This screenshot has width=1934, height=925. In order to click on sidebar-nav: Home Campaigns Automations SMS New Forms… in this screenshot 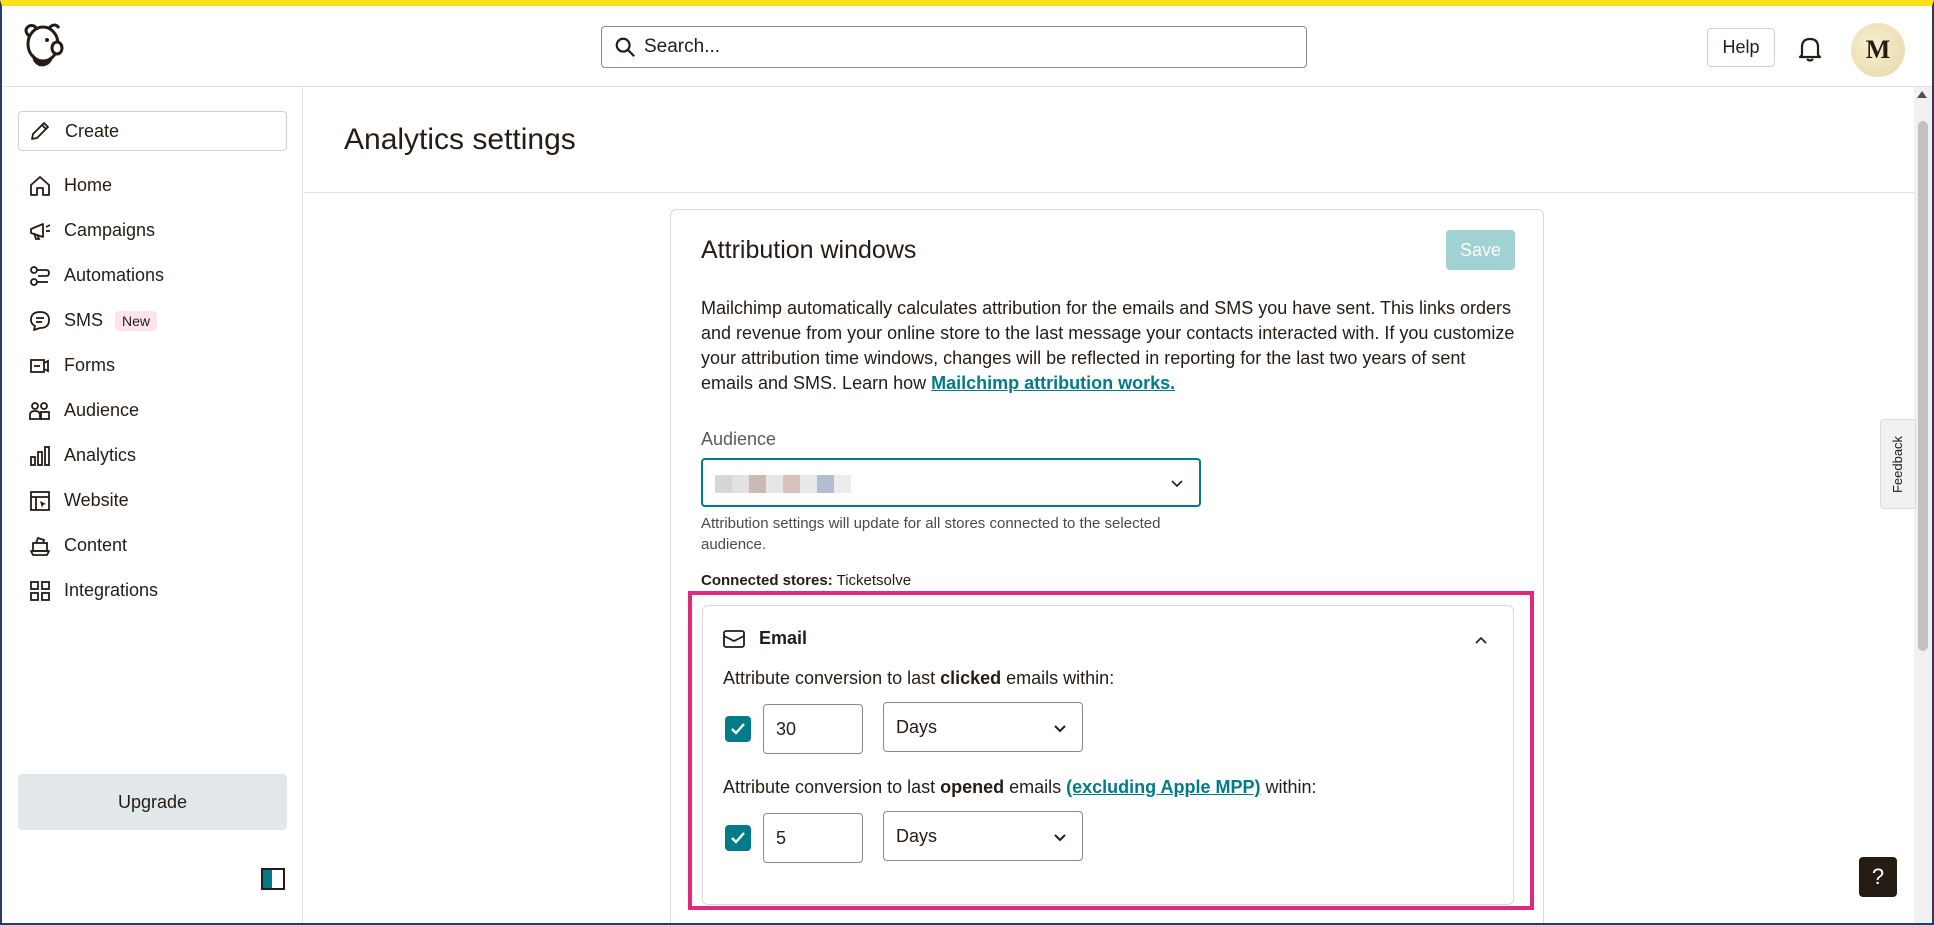, I will do `click(152, 388)`.